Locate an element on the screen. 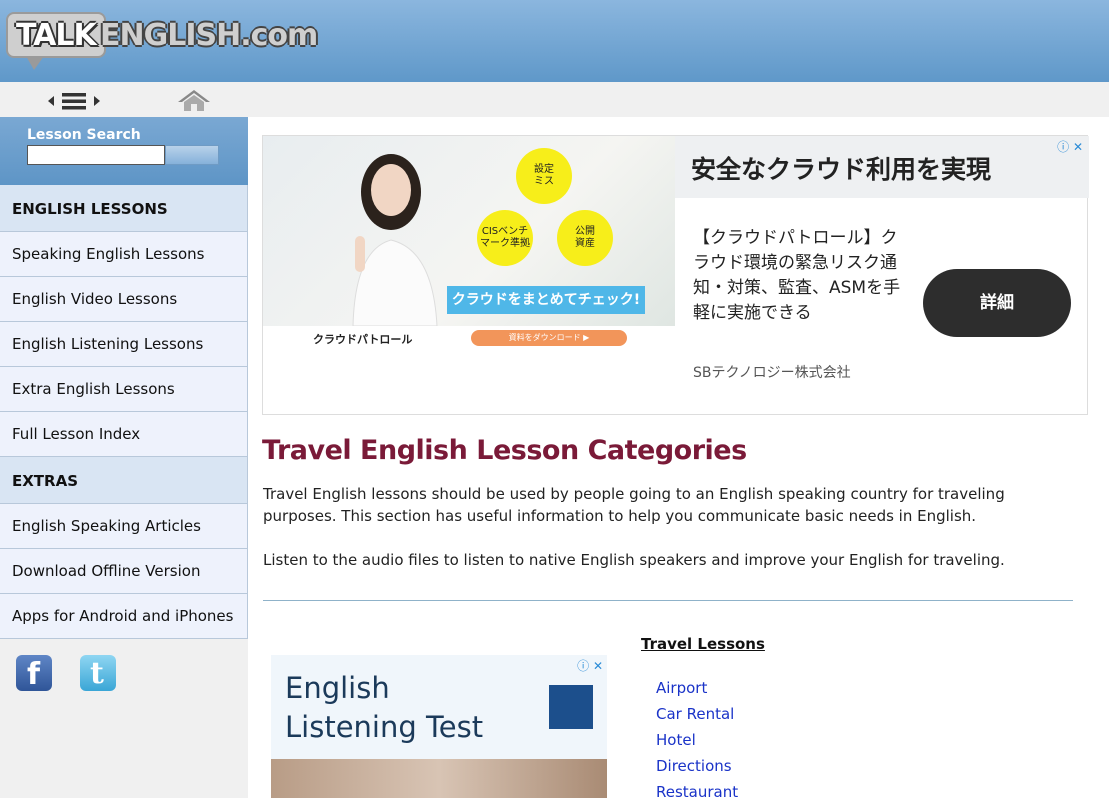 The height and width of the screenshot is (798, 1109). ad-cta-button: 詳細 is located at coordinates (997, 303).